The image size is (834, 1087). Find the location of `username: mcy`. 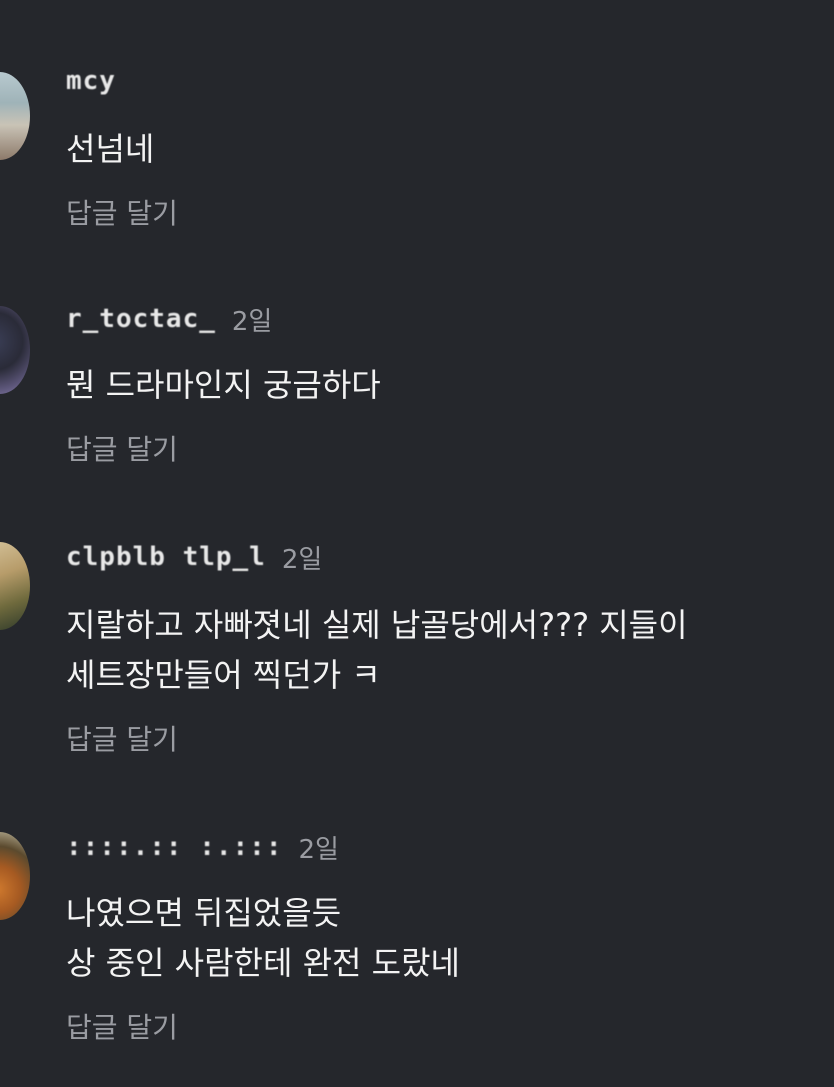

username: mcy is located at coordinates (132, 81).